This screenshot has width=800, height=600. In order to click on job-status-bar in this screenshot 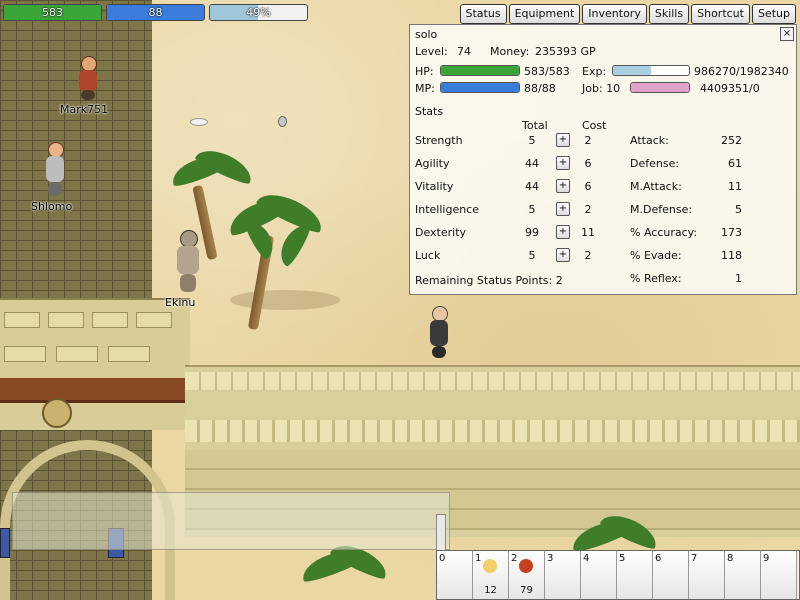, I will do `click(660, 87)`.